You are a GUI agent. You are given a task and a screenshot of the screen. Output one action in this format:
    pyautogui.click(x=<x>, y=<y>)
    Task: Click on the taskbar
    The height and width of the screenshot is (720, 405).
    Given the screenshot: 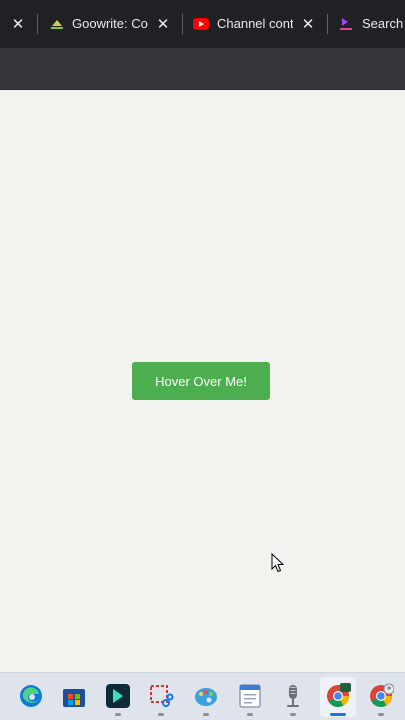 What is the action you would take?
    pyautogui.click(x=202, y=696)
    